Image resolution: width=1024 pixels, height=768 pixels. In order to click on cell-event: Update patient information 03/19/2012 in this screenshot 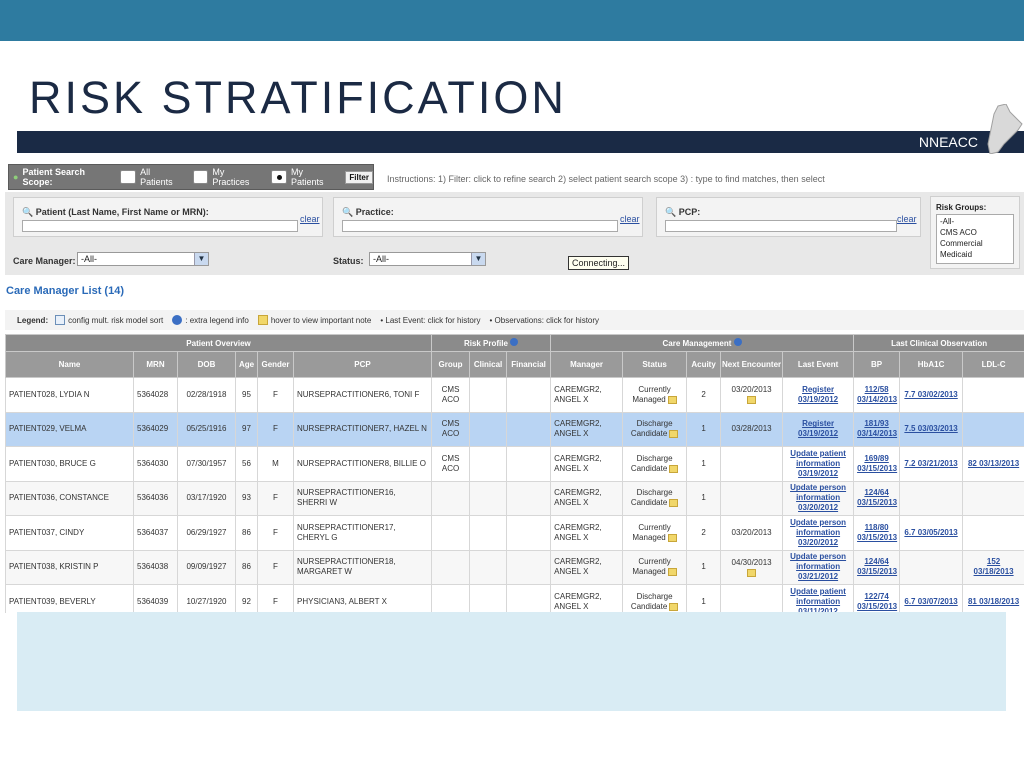, I will do `click(818, 464)`.